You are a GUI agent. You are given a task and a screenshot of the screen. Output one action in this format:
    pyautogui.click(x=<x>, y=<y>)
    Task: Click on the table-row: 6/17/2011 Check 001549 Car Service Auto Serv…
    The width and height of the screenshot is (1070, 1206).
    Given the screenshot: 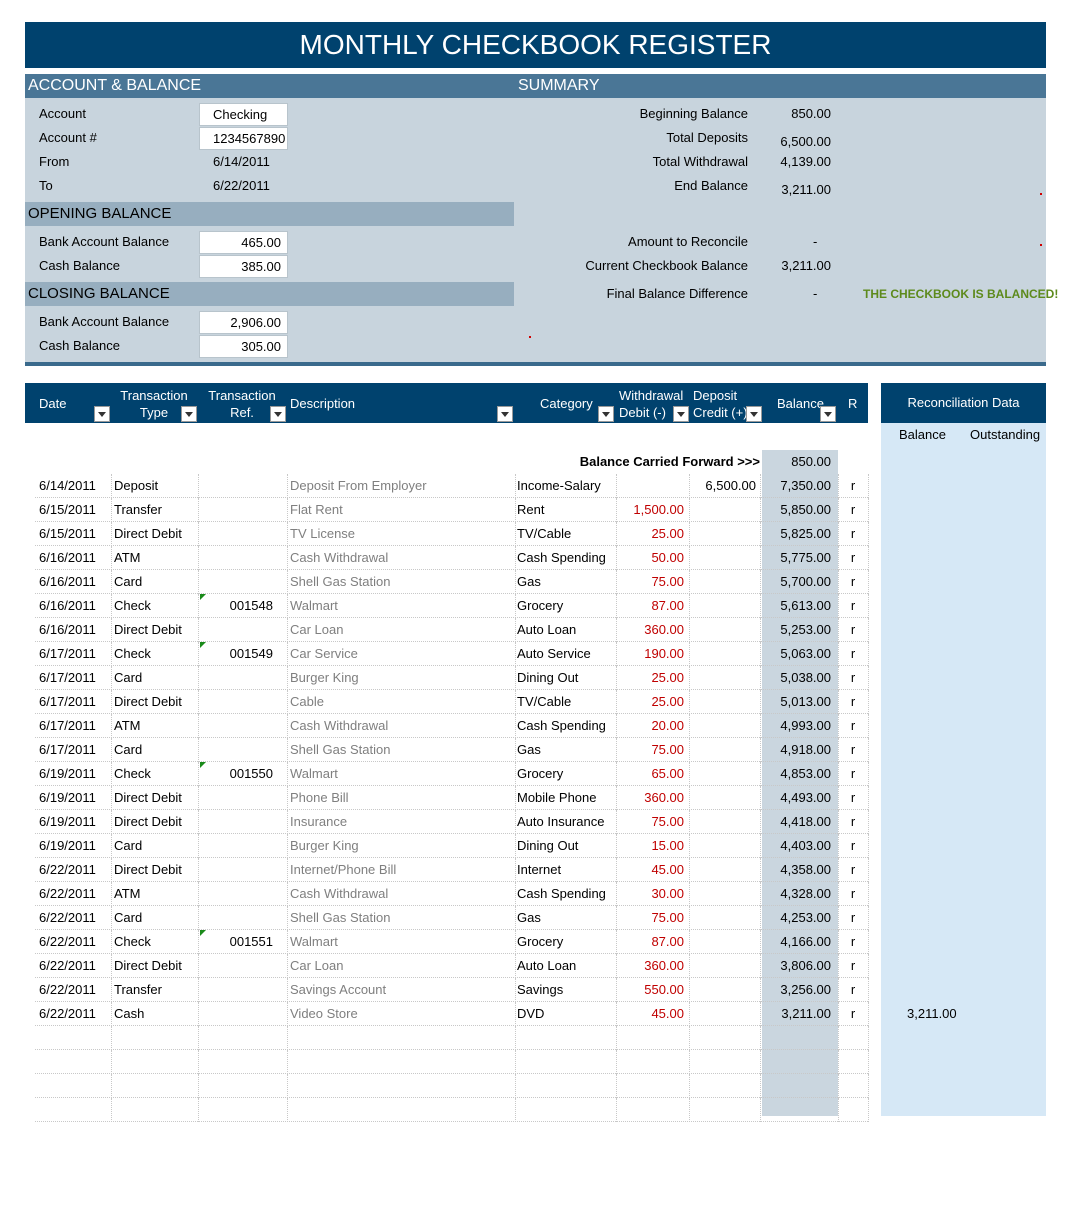 What is the action you would take?
    pyautogui.click(x=452, y=654)
    